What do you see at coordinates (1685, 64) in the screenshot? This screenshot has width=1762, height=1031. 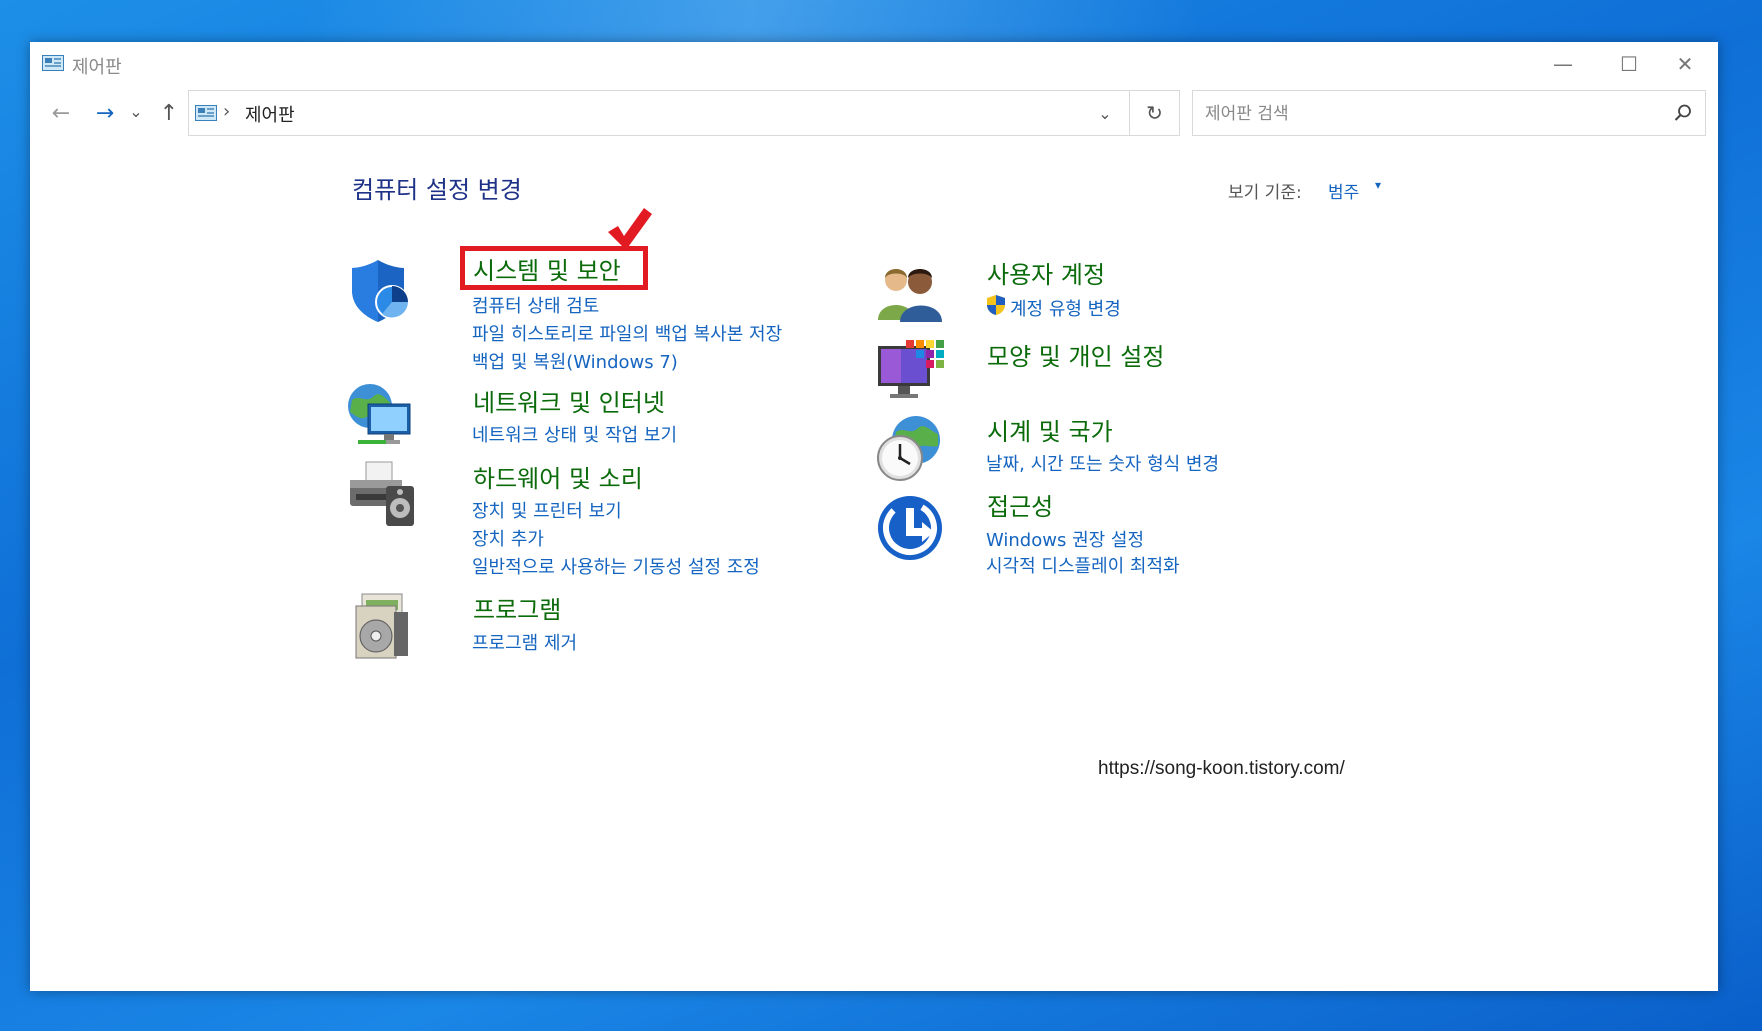 I see `close-button: ✕` at bounding box center [1685, 64].